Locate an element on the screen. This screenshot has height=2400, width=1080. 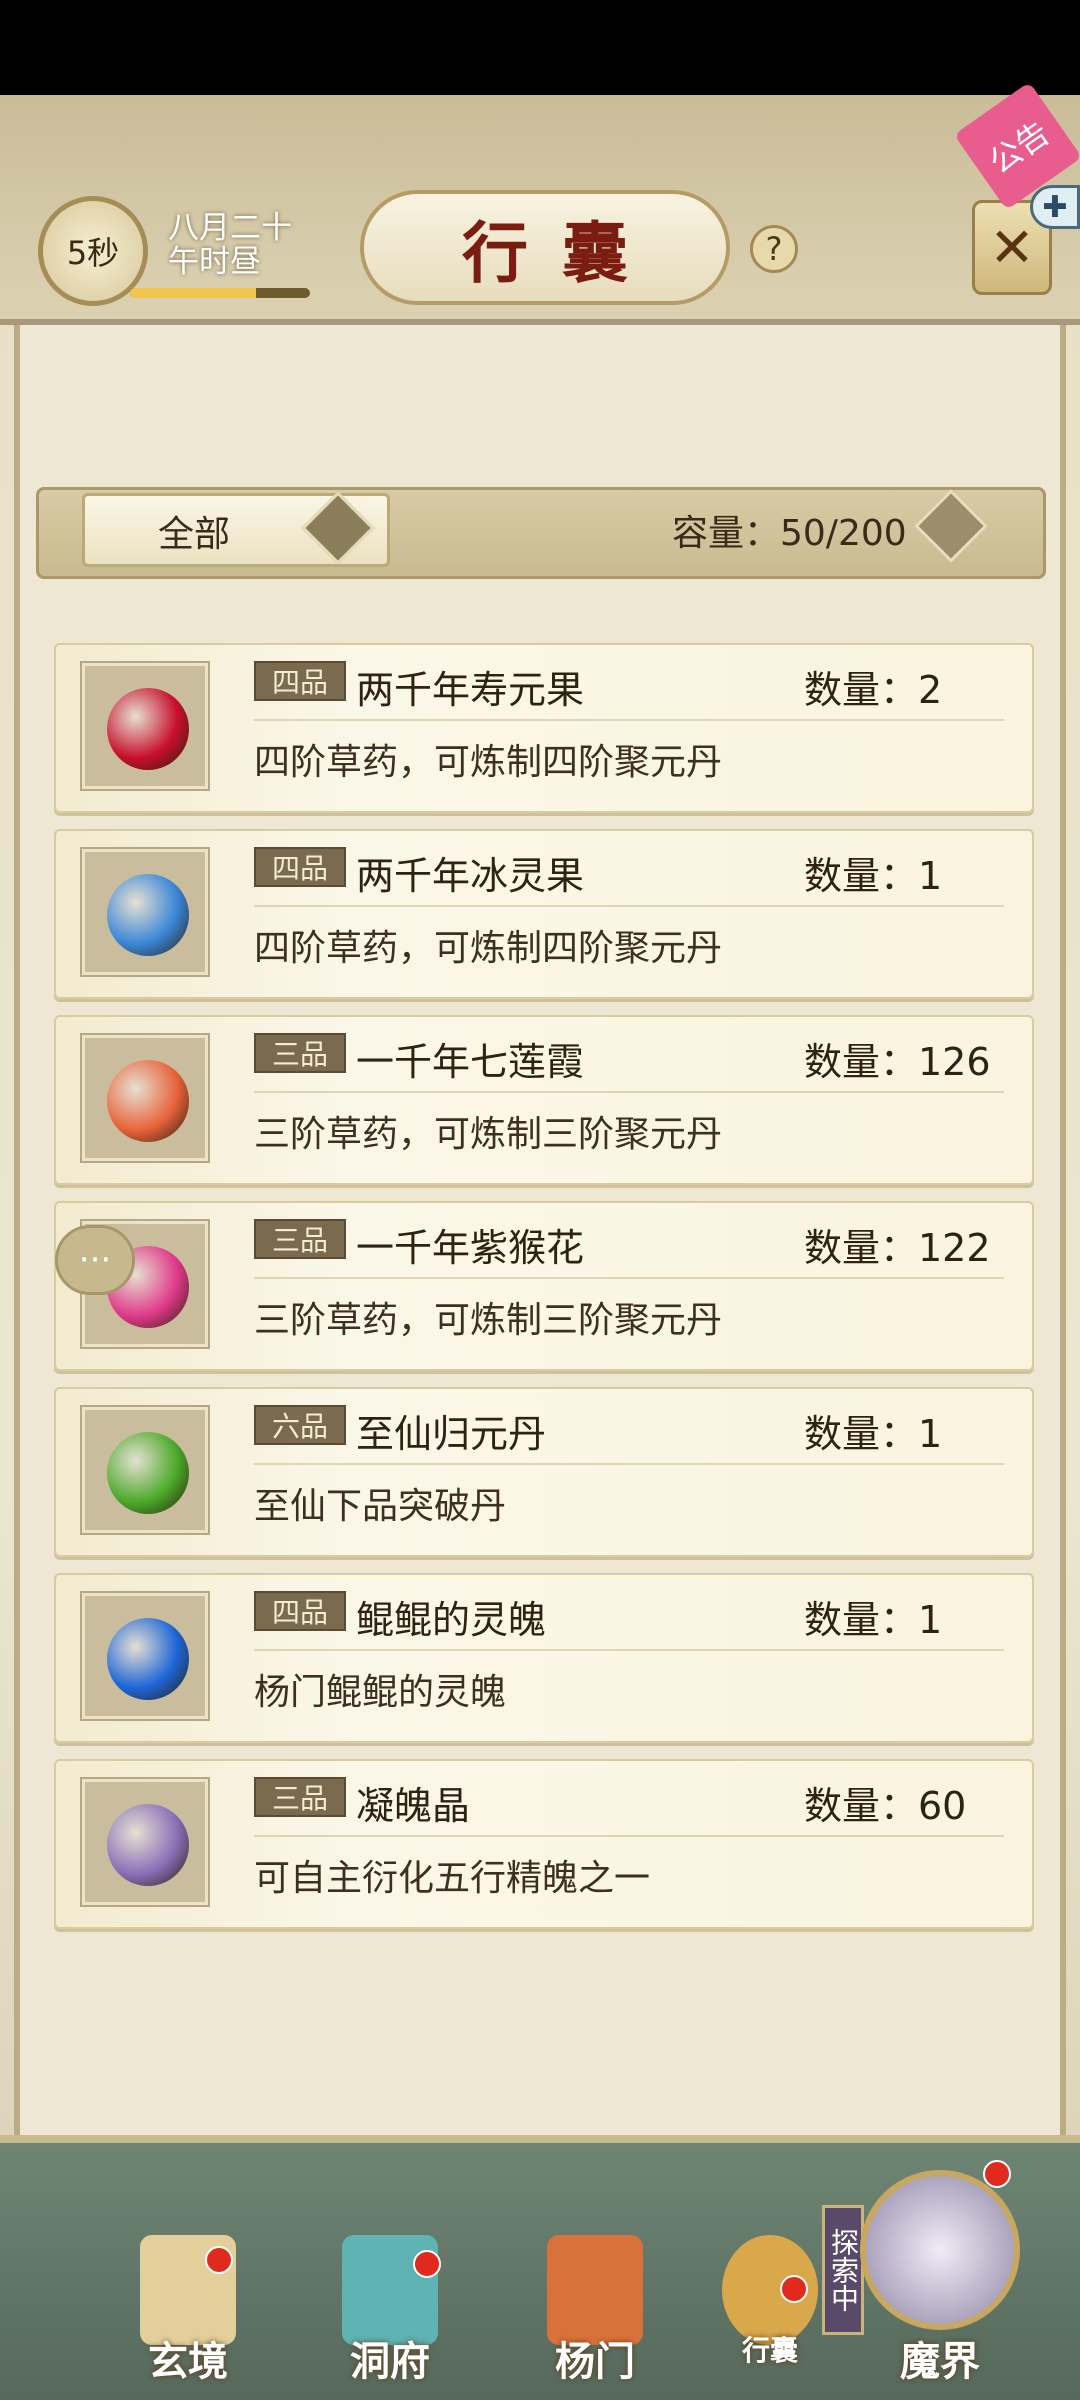
item-name: 至仙归元丹 is located at coordinates (451, 1434).